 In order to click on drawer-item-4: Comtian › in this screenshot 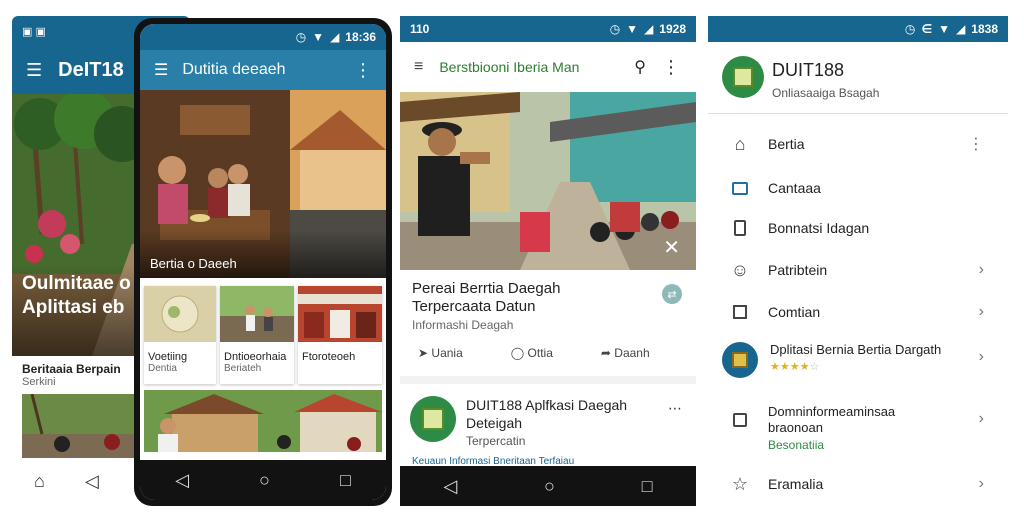, I will do `click(858, 312)`.